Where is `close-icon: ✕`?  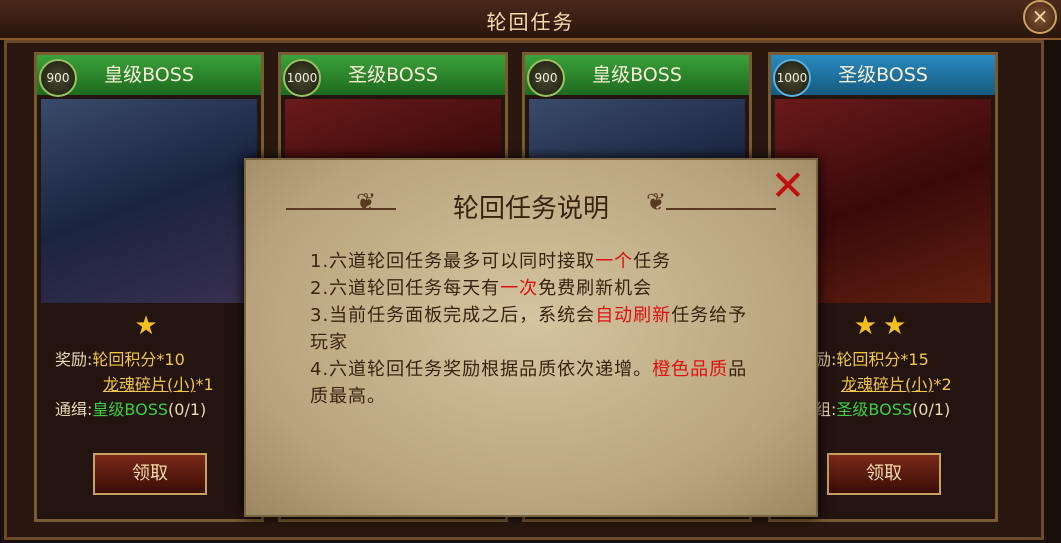
close-icon: ✕ is located at coordinates (788, 187).